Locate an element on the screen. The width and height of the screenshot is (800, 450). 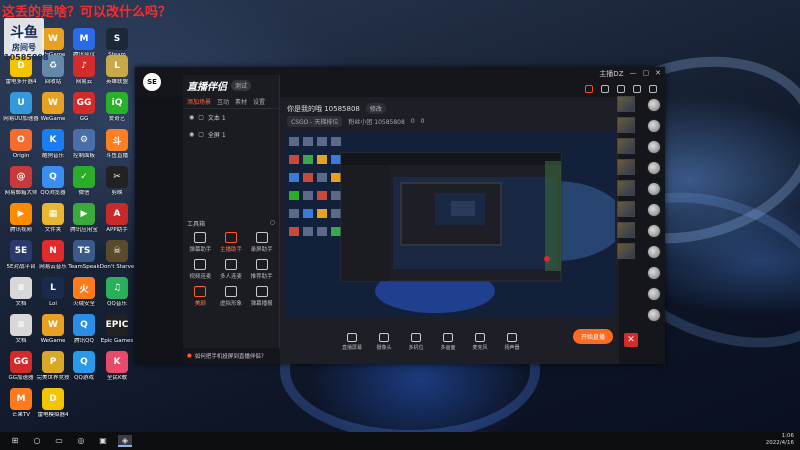
source-label: 麦克风 is located at coordinates (480, 347).